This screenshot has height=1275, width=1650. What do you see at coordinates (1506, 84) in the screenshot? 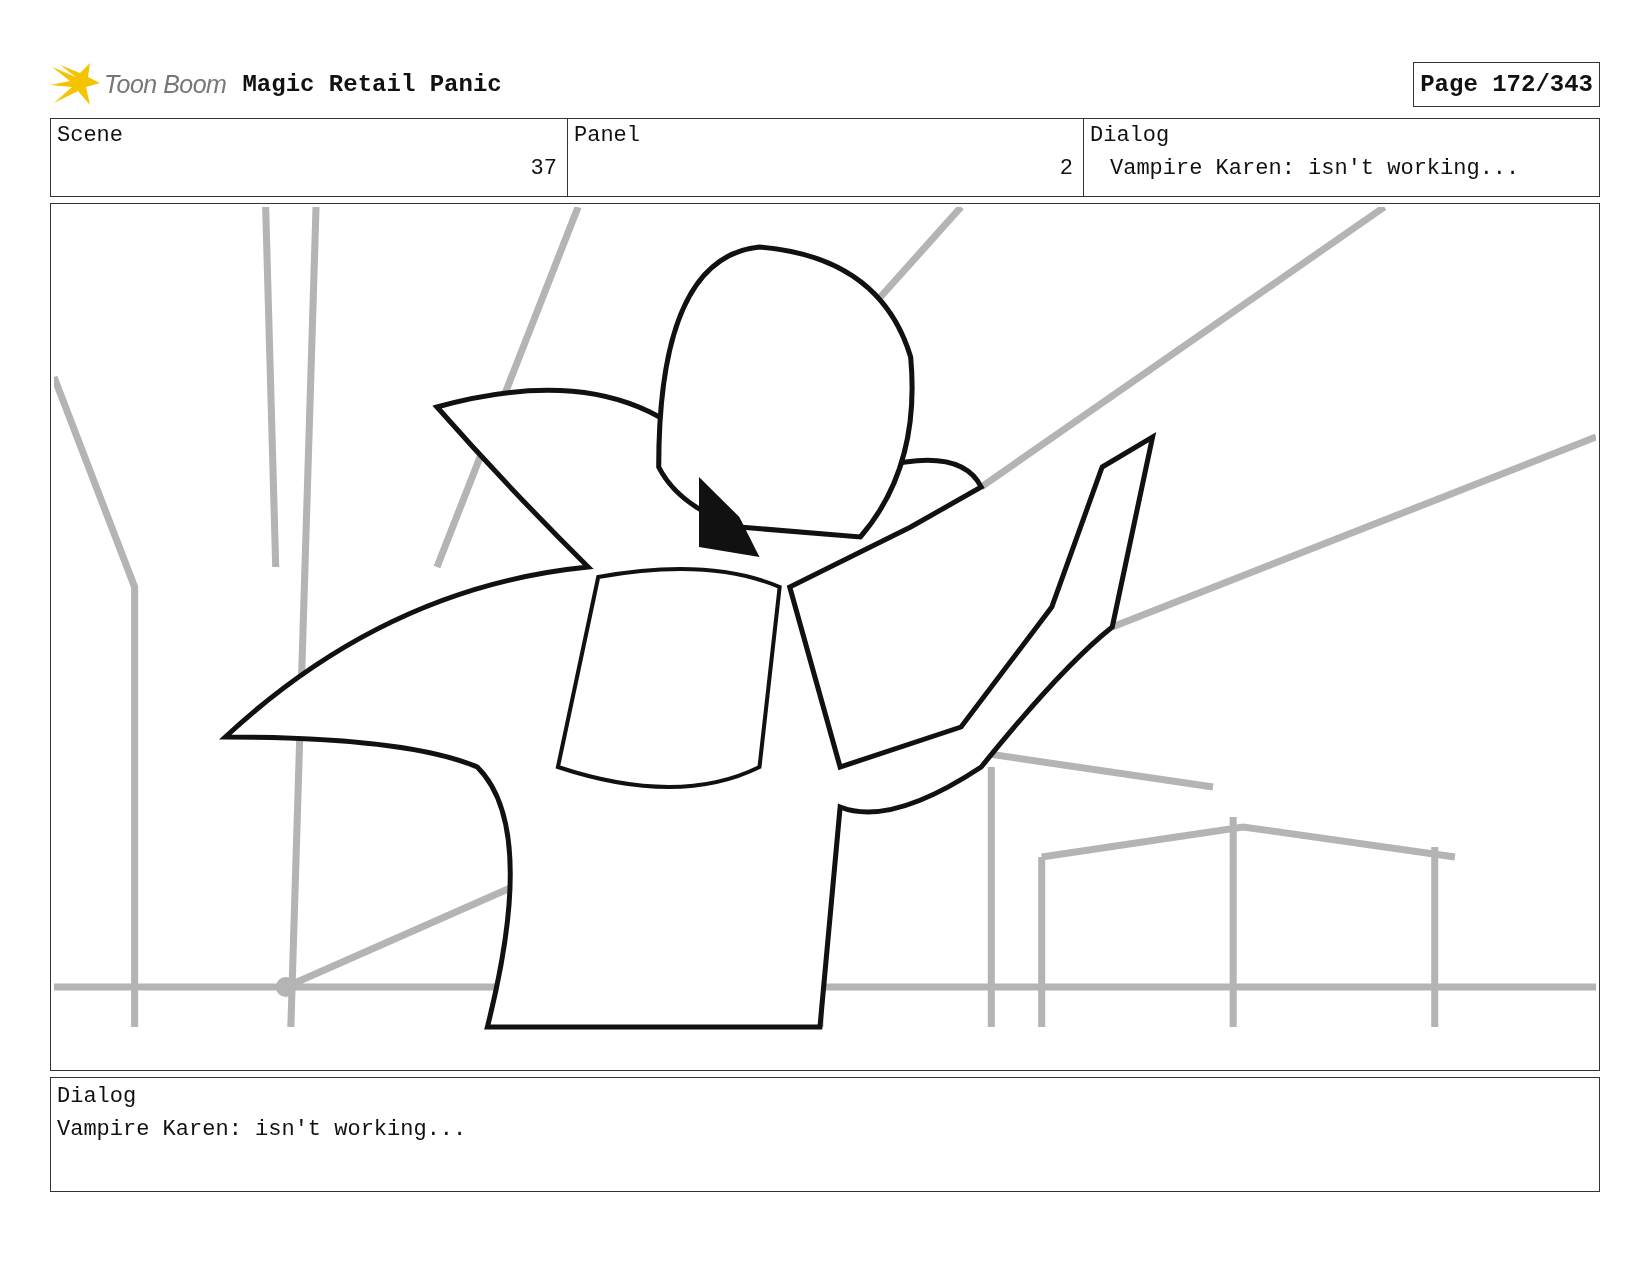
I see `page-number: Page 172/343` at bounding box center [1506, 84].